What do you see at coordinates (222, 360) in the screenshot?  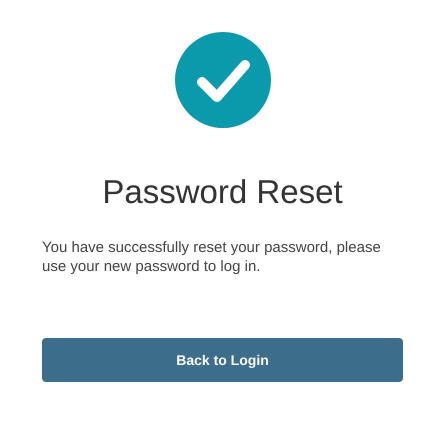 I see `back-to-login-button: Back to Login` at bounding box center [222, 360].